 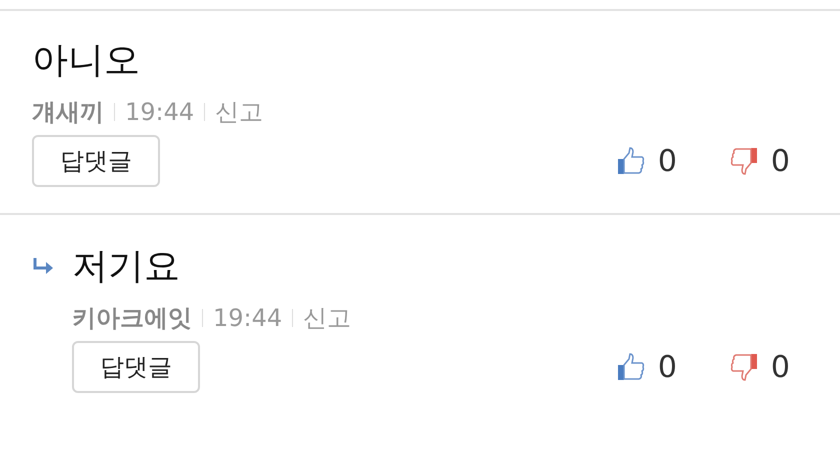 What do you see at coordinates (43, 266) in the screenshot?
I see `reply-arrow-icon` at bounding box center [43, 266].